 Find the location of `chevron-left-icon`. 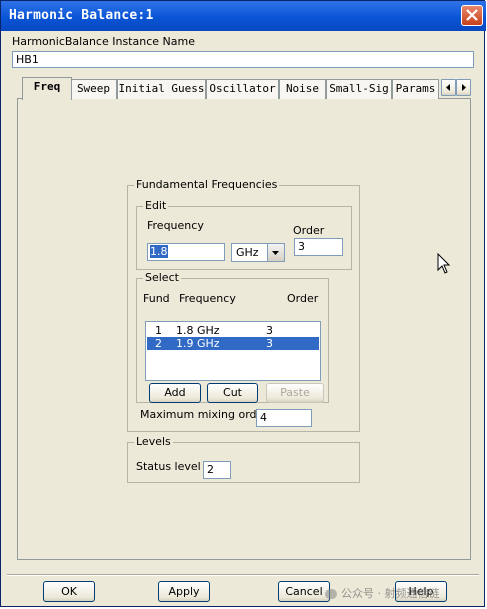

chevron-left-icon is located at coordinates (448, 87).